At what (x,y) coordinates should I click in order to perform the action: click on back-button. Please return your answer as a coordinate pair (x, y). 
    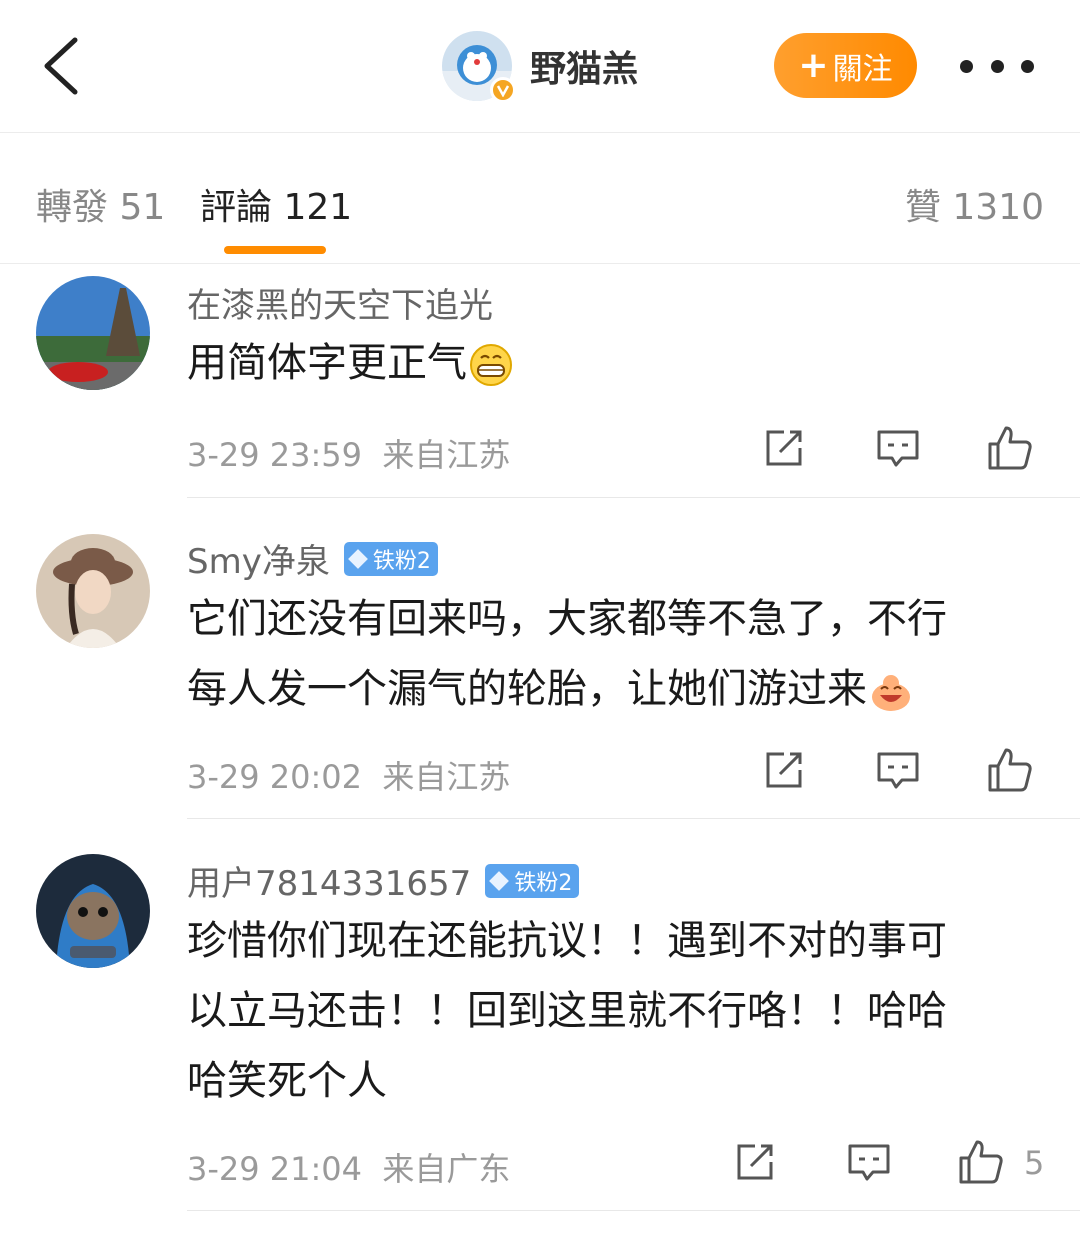
    Looking at the image, I should click on (61, 66).